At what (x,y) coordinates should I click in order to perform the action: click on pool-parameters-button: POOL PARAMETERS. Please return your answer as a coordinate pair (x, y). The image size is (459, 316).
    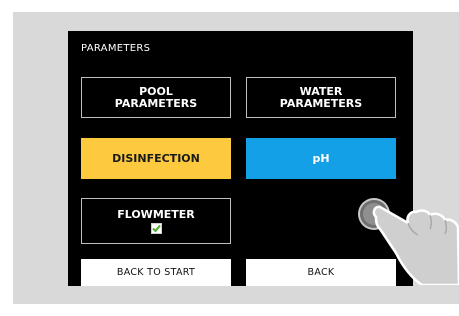
    Looking at the image, I should click on (156, 97).